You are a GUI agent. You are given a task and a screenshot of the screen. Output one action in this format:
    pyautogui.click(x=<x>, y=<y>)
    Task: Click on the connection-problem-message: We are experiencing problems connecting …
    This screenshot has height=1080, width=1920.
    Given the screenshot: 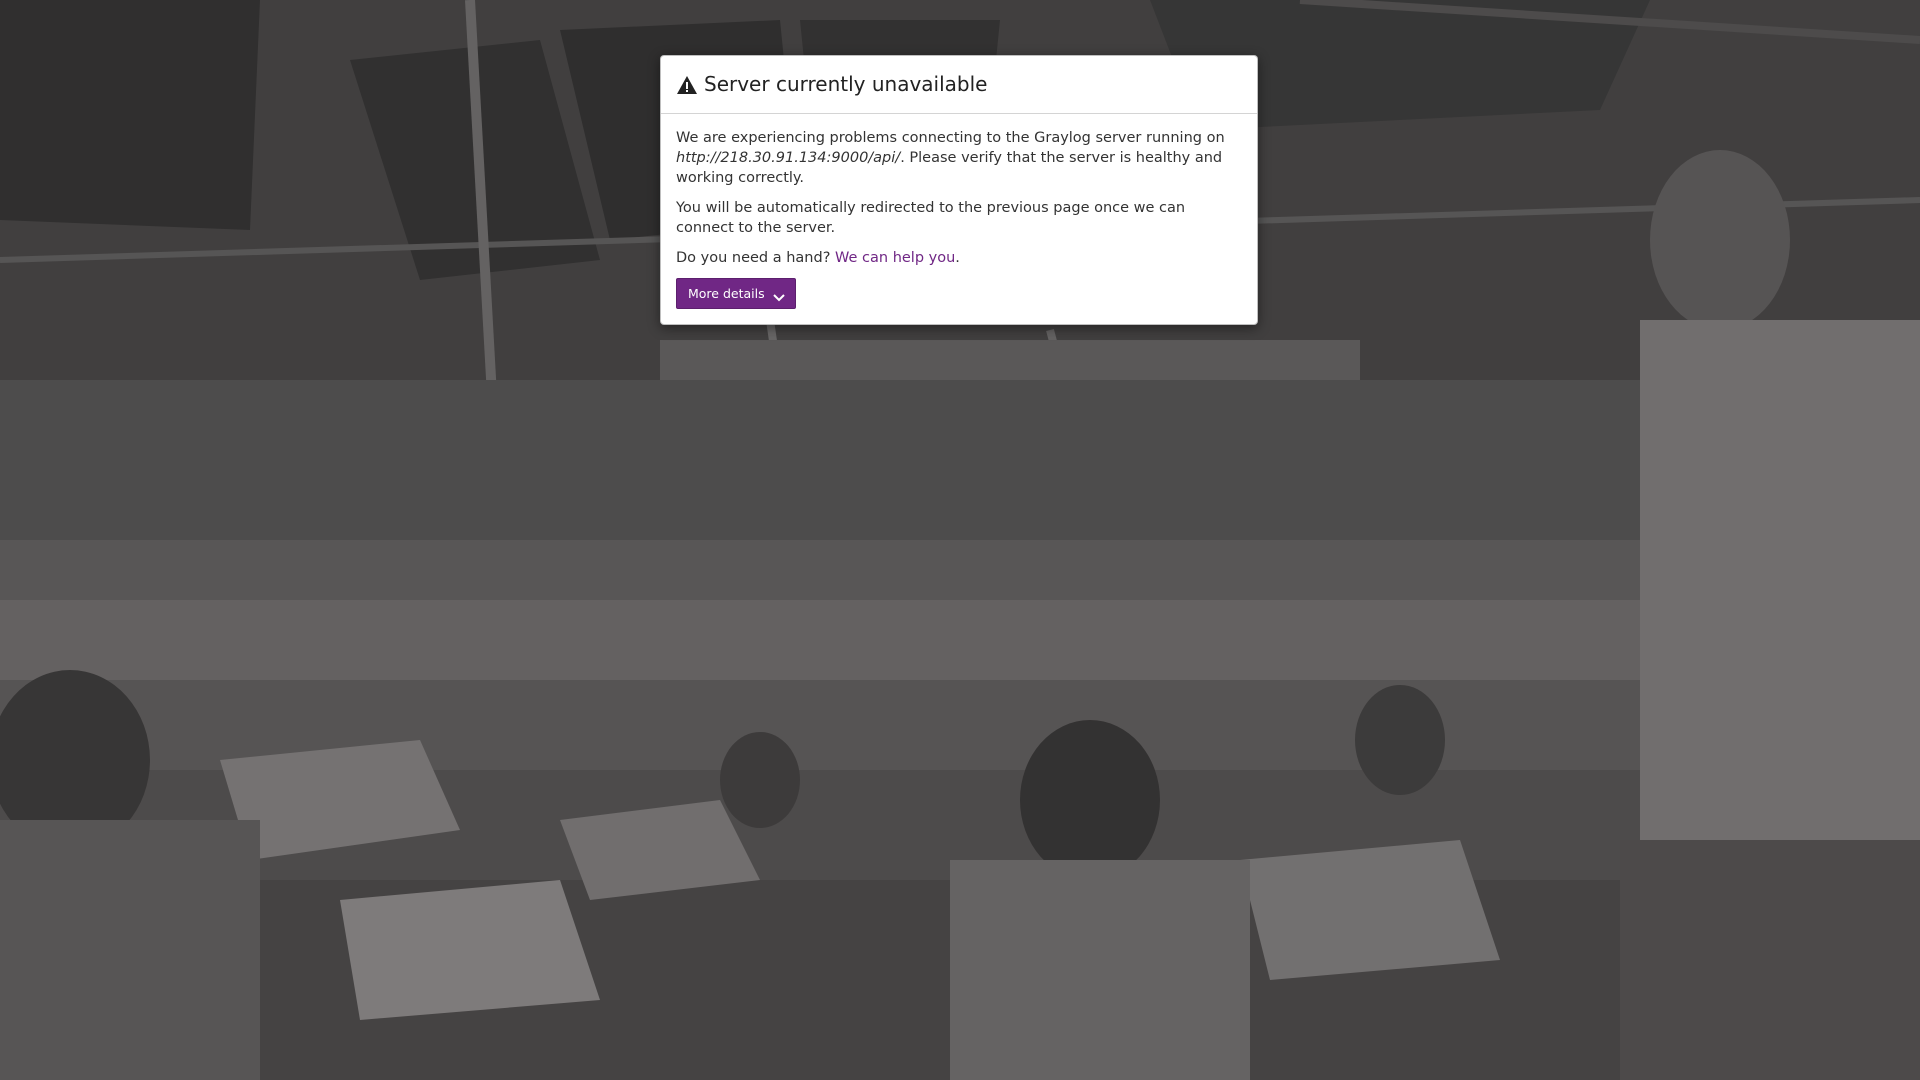 What is the action you would take?
    pyautogui.click(x=959, y=158)
    